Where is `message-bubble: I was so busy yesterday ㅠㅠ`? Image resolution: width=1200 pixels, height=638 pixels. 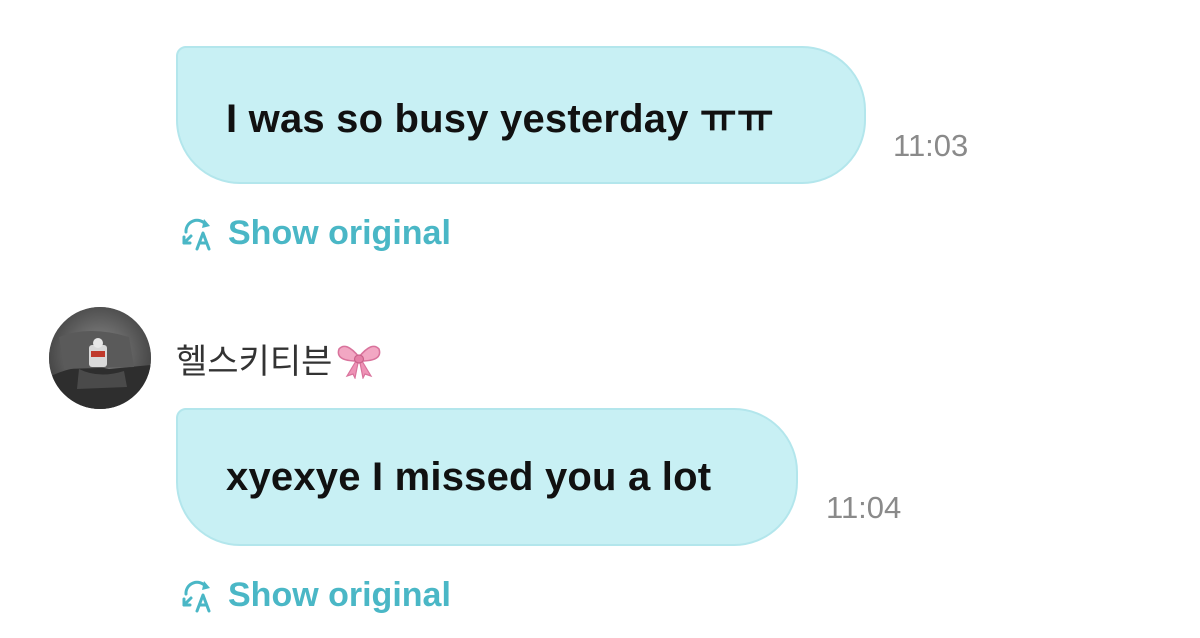
message-bubble: I was so busy yesterday ㅠㅠ is located at coordinates (521, 115).